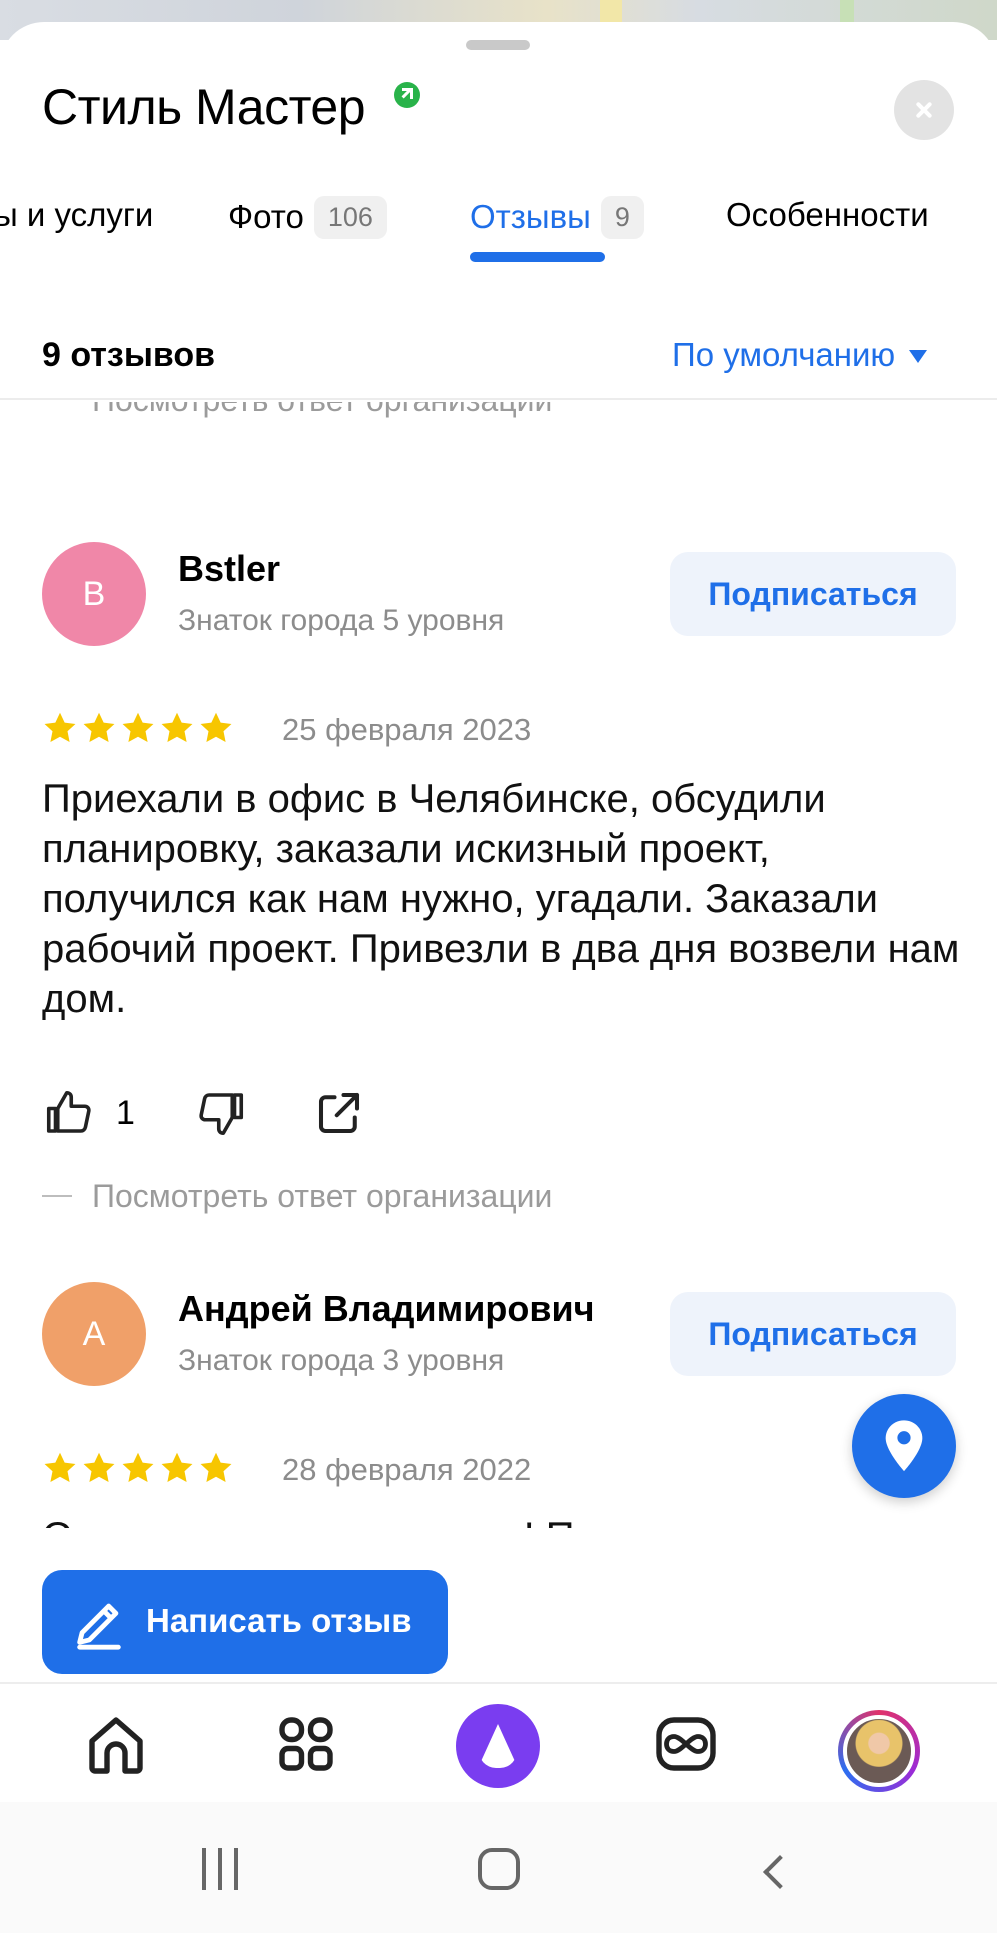  Describe the element at coordinates (204, 107) in the screenshot. I see `org-title: Стиль Мастер` at that location.